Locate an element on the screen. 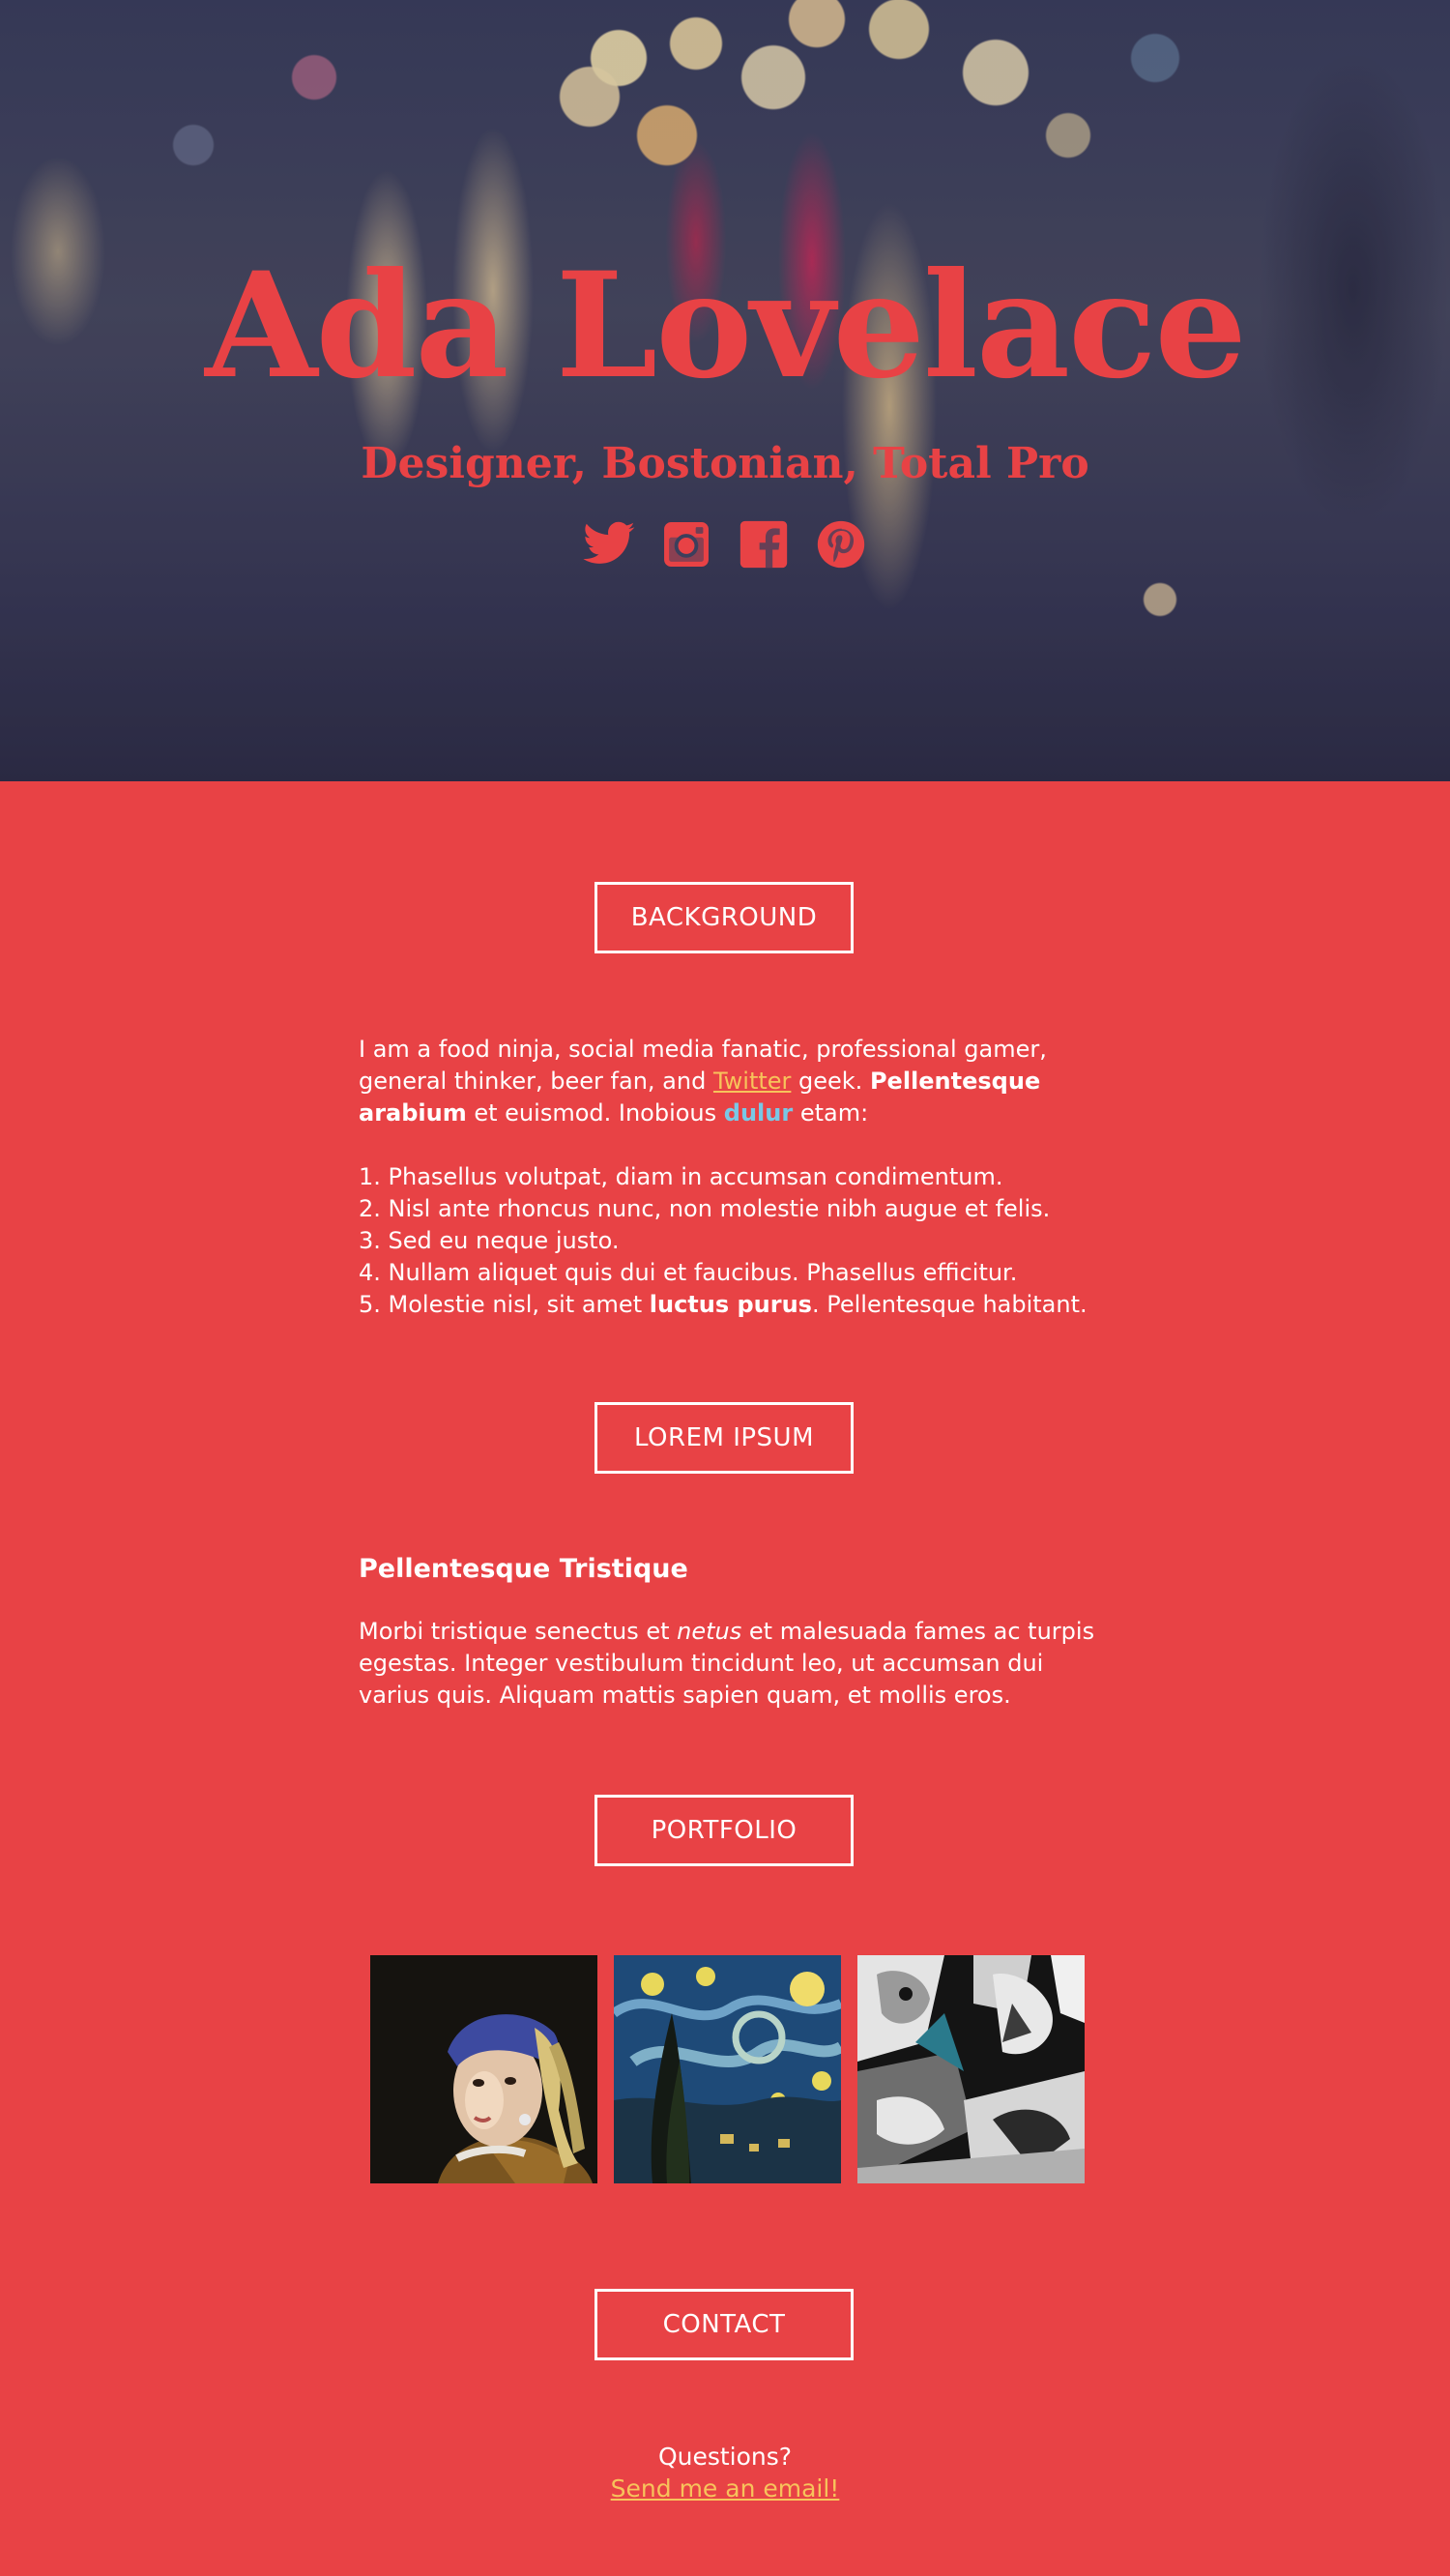 This screenshot has width=1450, height=2576. contact-section-button: CONTACT is located at coordinates (724, 2324).